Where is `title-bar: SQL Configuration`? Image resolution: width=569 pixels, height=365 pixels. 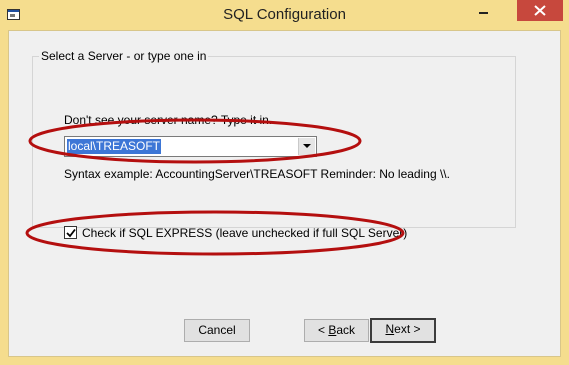 title-bar: SQL Configuration is located at coordinates (284, 15).